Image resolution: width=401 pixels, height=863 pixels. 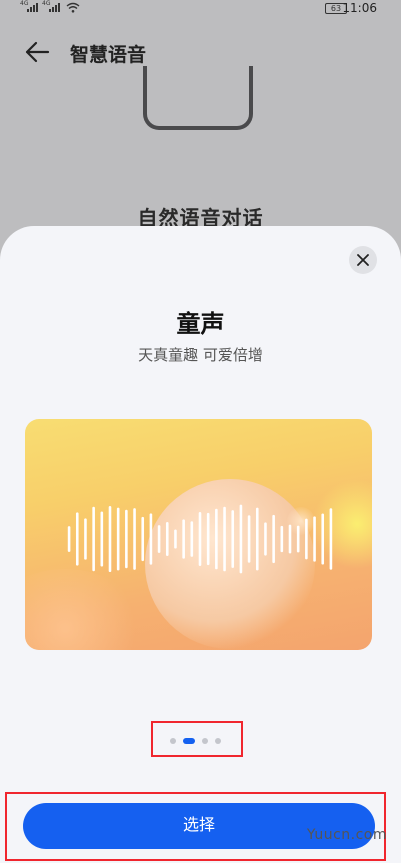 I want to click on wifi-icon, so click(x=73, y=7).